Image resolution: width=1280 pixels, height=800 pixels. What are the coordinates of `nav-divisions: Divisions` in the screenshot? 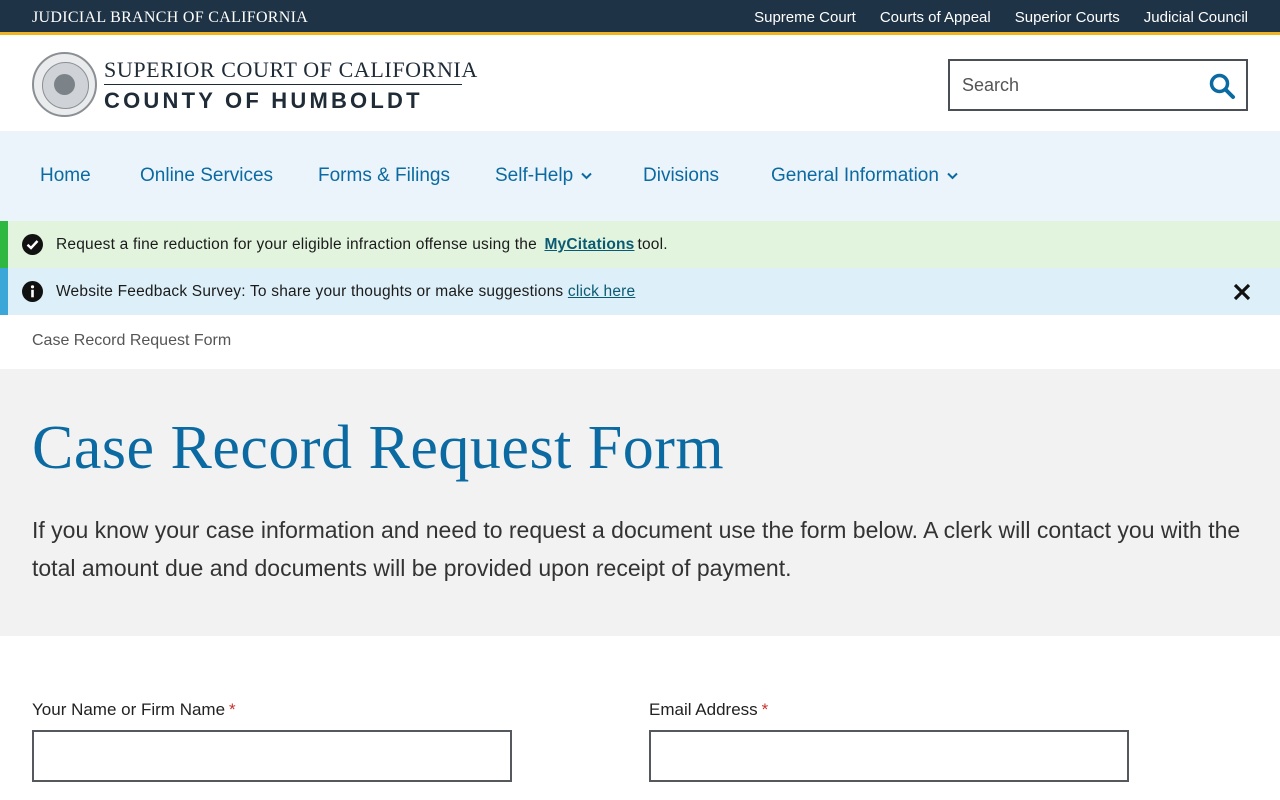 It's located at (681, 176).